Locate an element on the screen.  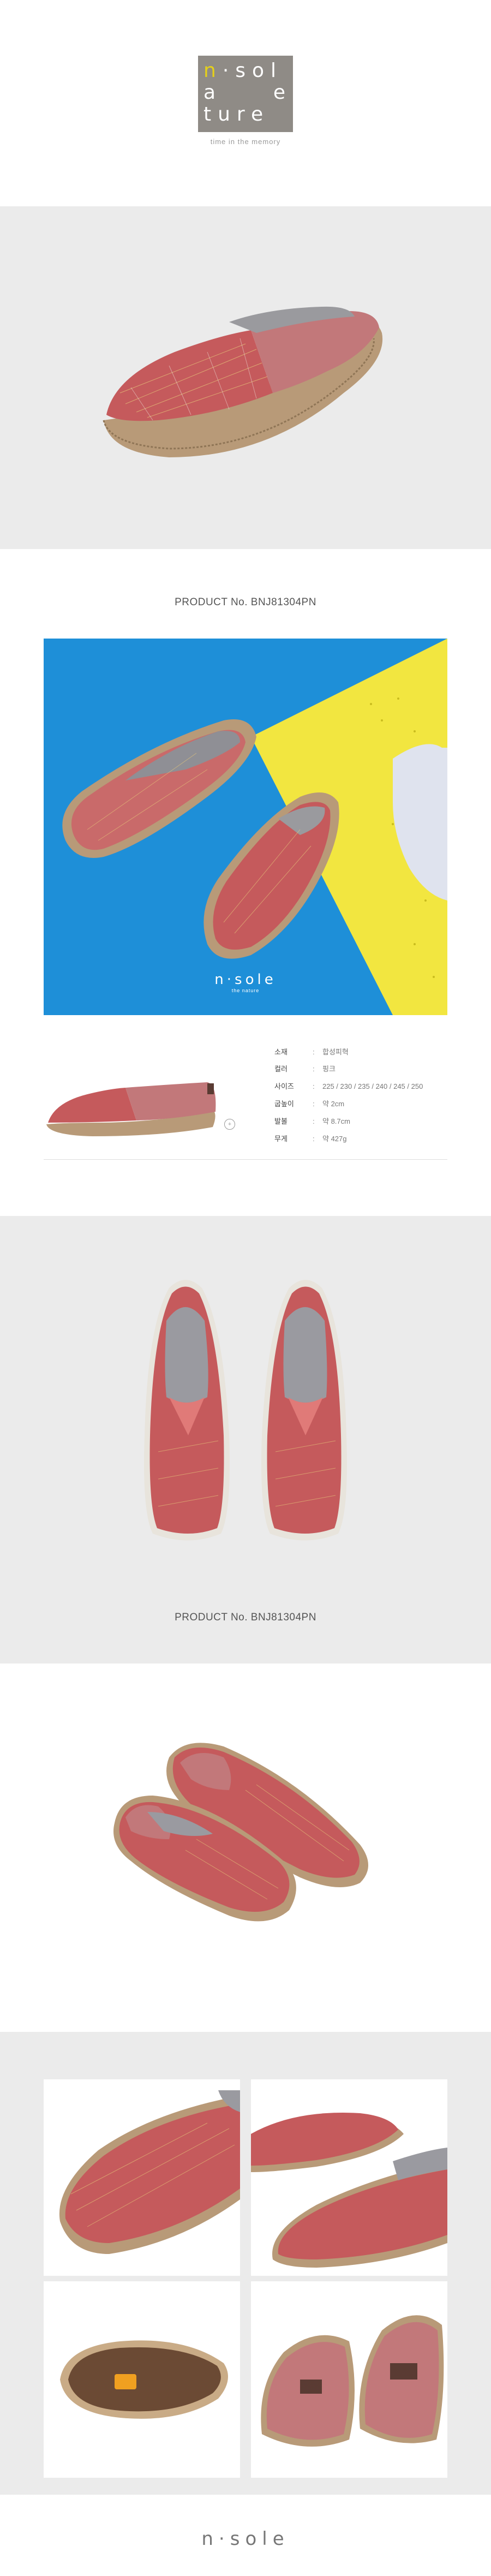
zoom-icon: + is located at coordinates (230, 1124).